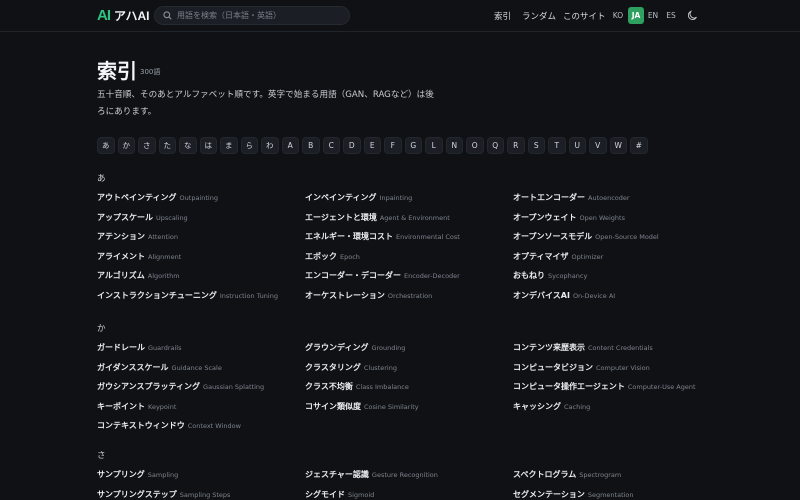  What do you see at coordinates (609, 198) in the screenshot?
I see `term-english: Autoencoder` at bounding box center [609, 198].